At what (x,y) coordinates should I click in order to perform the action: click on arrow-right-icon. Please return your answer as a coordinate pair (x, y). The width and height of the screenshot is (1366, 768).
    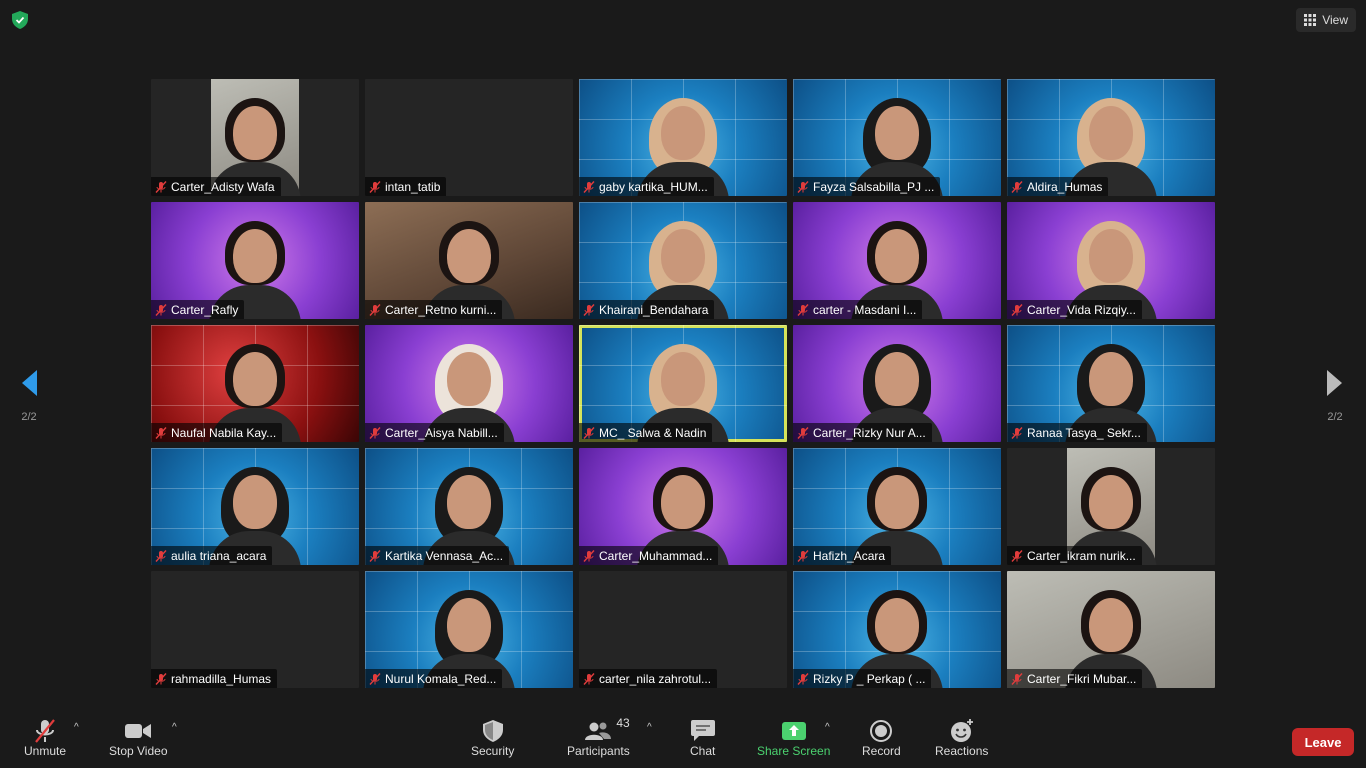
    Looking at the image, I should click on (1334, 383).